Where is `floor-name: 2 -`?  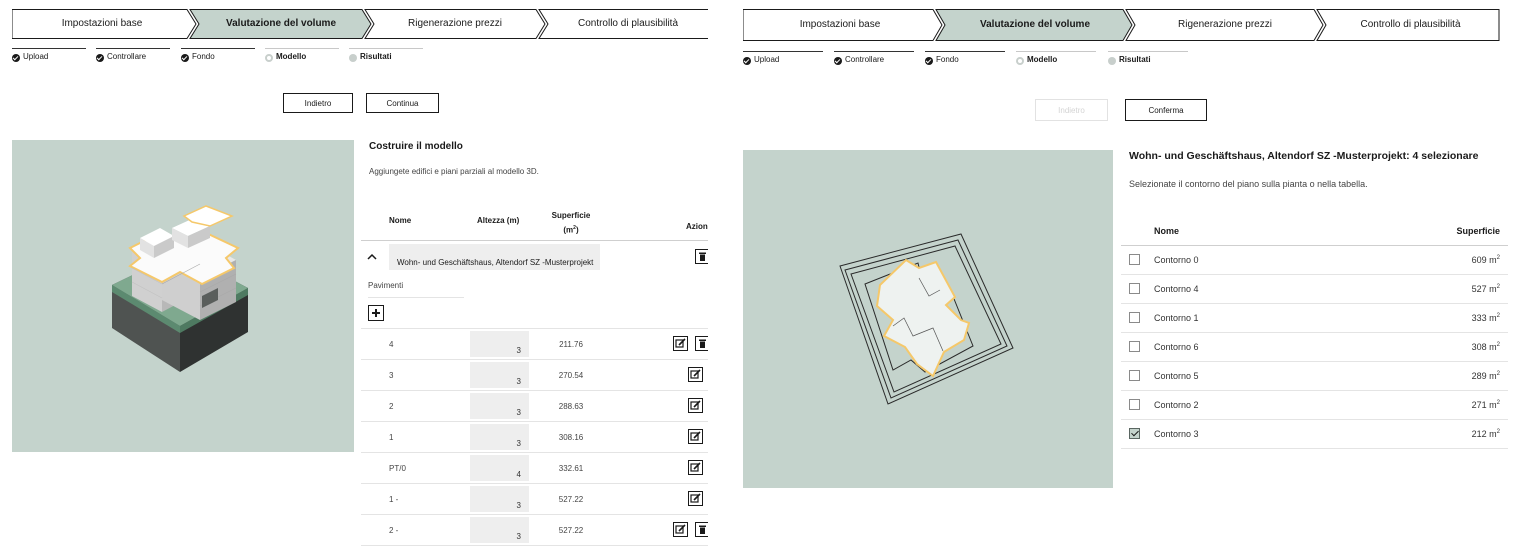
floor-name: 2 - is located at coordinates (394, 530).